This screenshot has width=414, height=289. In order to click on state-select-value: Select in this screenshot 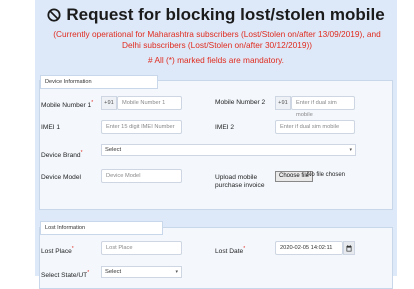, I will do `click(113, 272)`.